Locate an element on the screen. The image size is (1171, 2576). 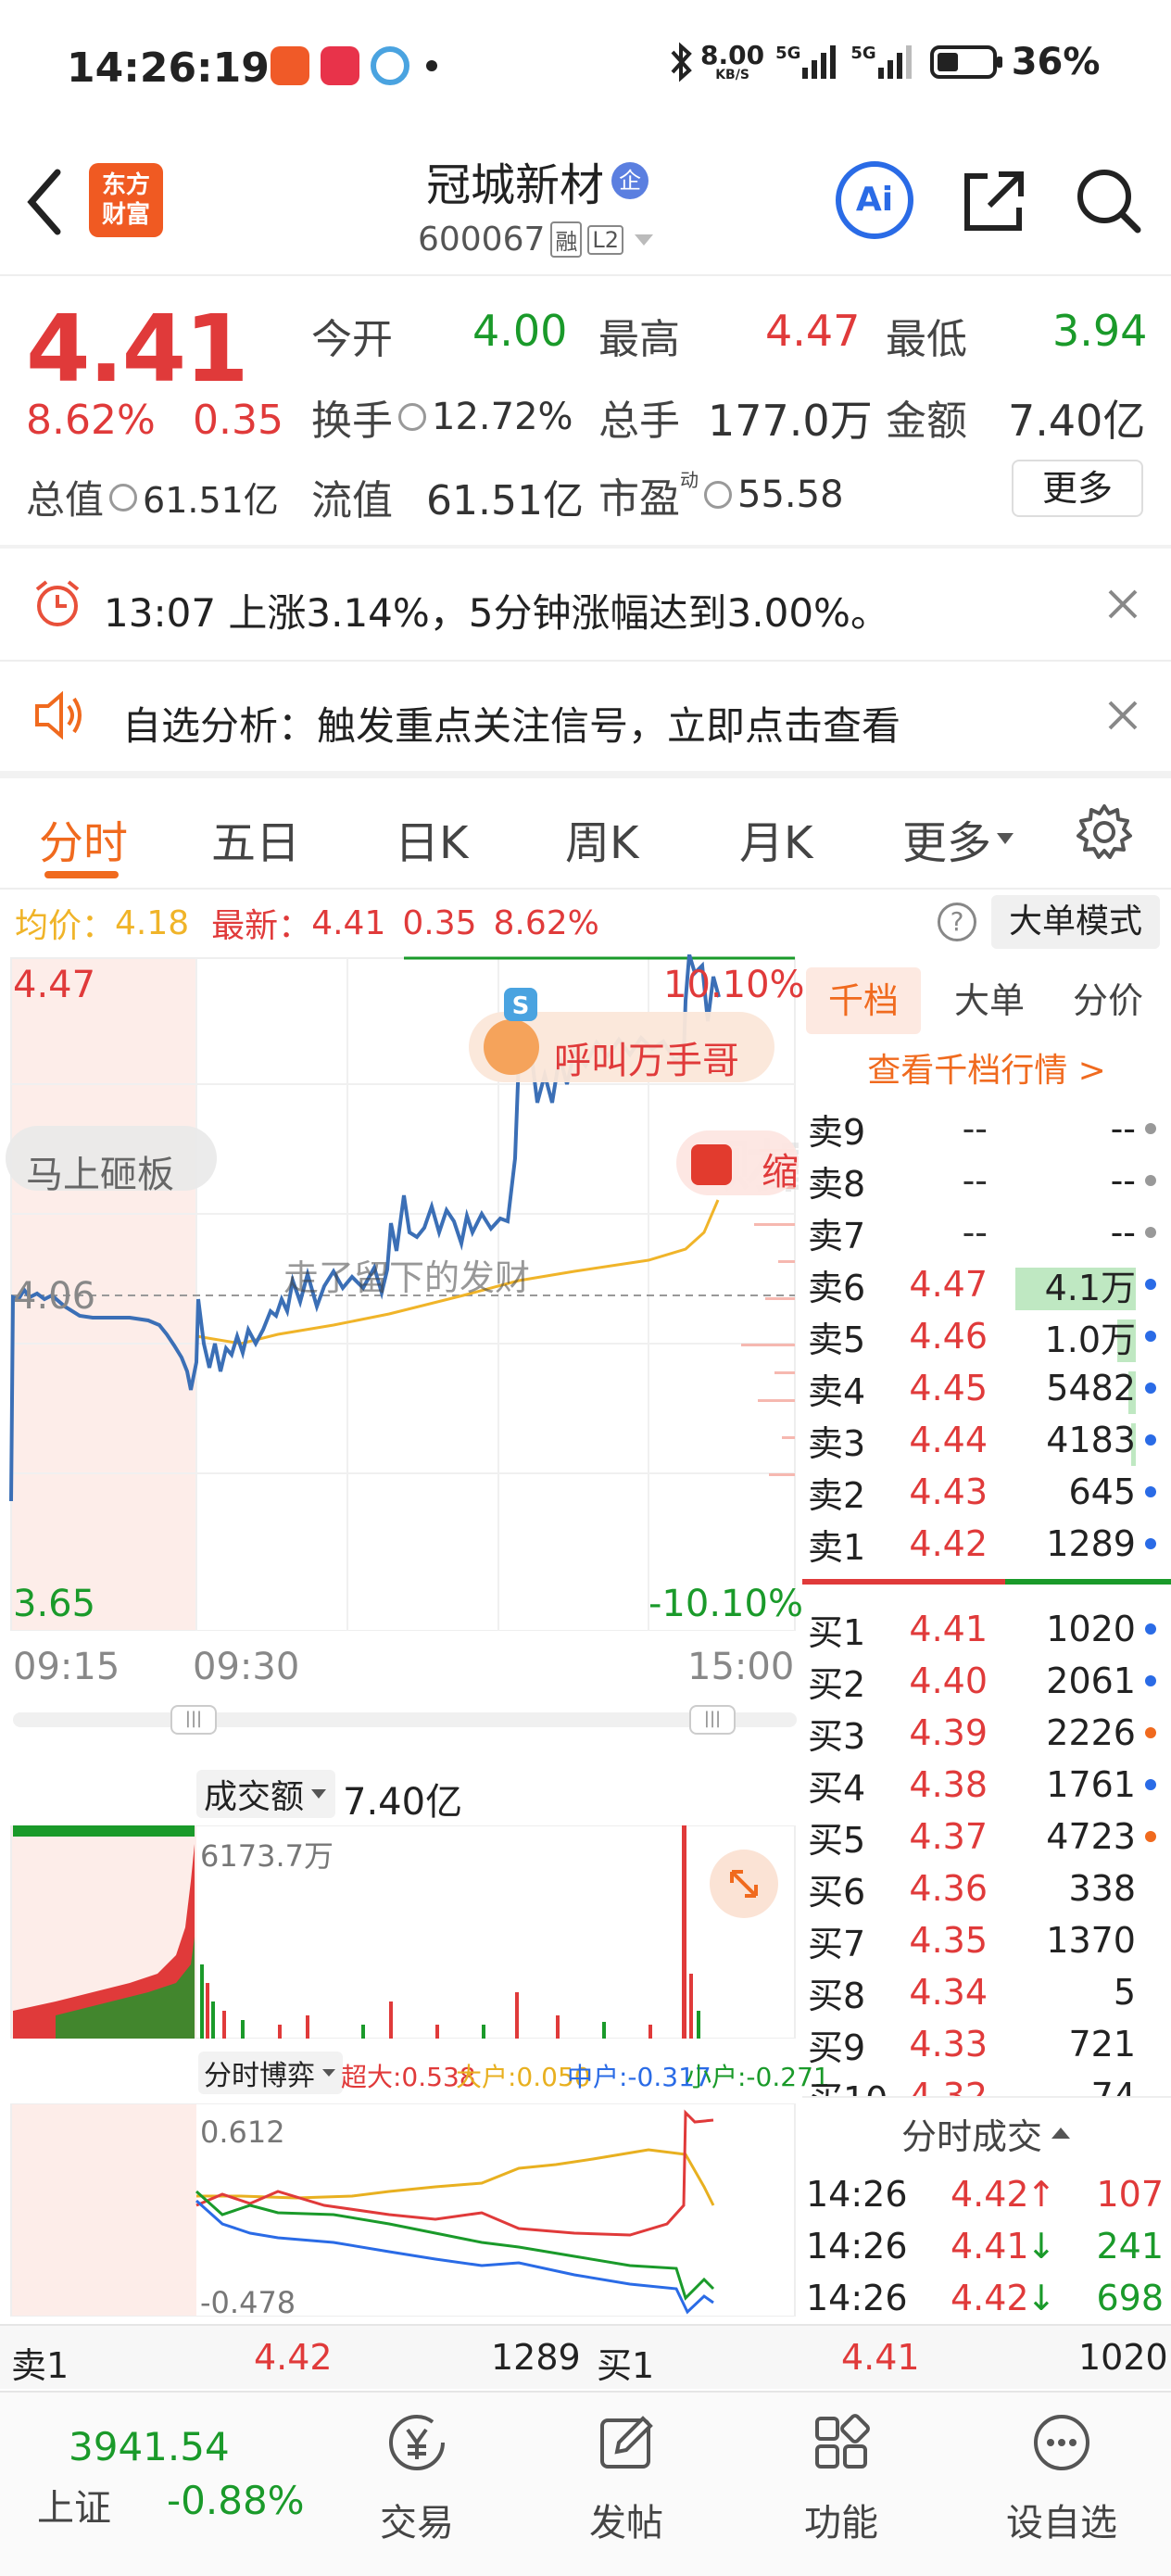
tab-five-day: 五日 is located at coordinates (256, 838).